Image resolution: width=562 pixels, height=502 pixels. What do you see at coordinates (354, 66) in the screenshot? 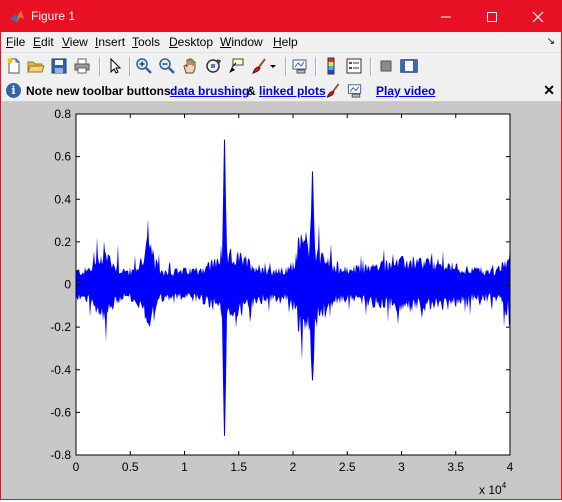
I see `legend-icon` at bounding box center [354, 66].